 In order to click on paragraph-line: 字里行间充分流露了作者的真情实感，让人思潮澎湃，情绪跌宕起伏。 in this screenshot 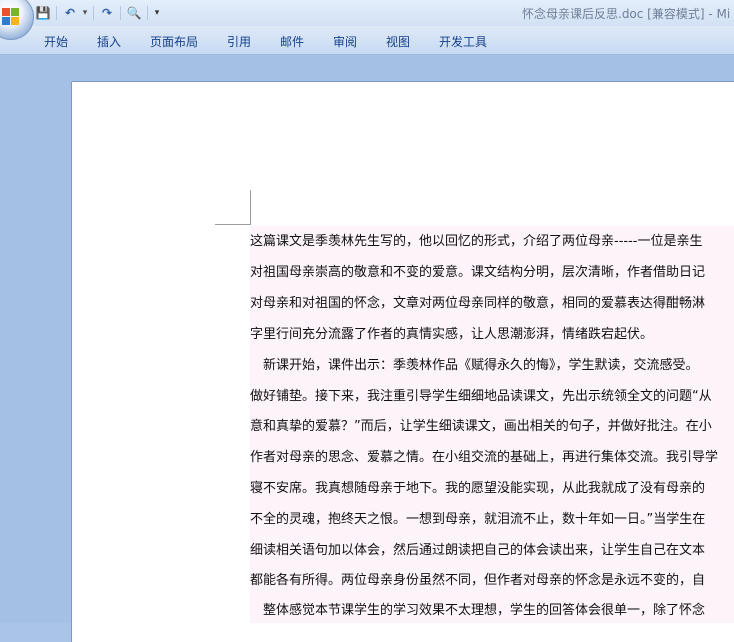, I will do `click(452, 334)`.